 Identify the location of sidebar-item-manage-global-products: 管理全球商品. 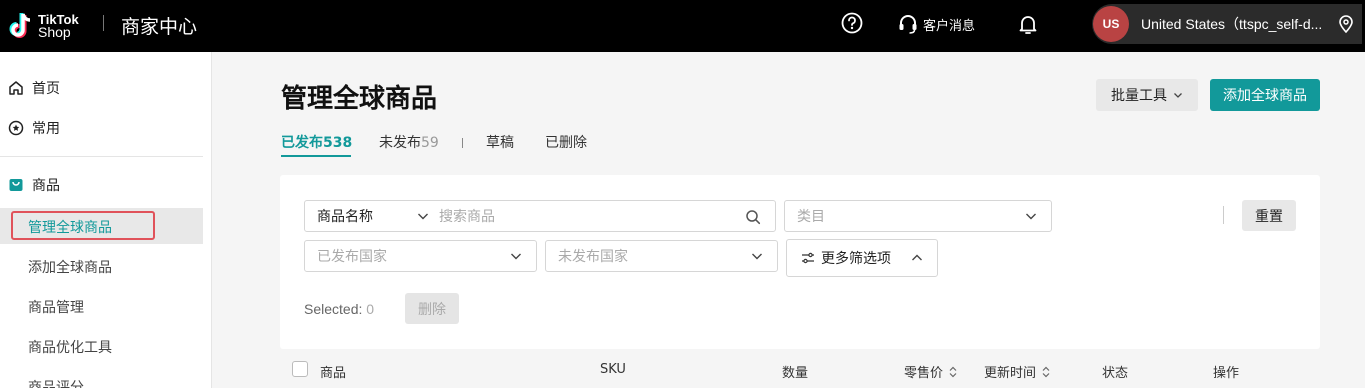
(70, 227).